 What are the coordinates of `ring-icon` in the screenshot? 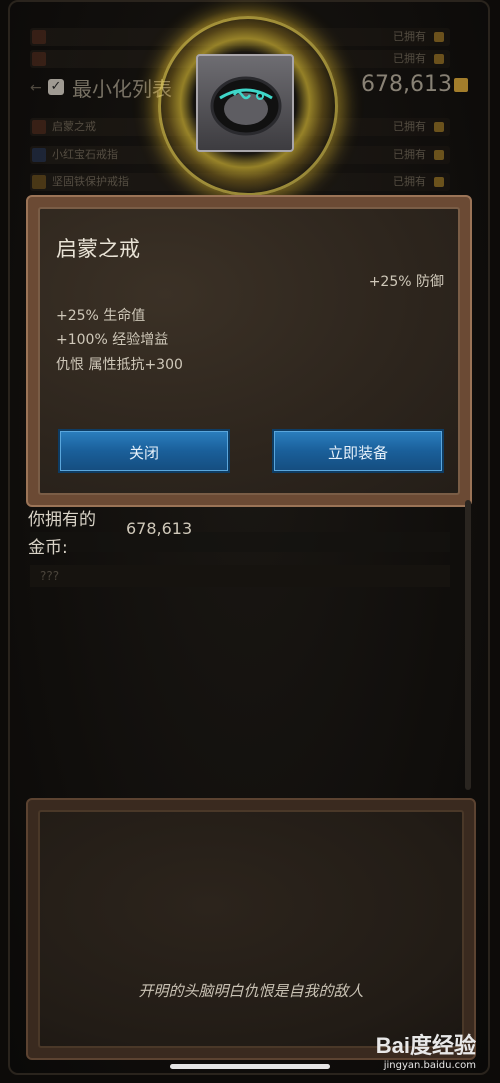 It's located at (246, 106).